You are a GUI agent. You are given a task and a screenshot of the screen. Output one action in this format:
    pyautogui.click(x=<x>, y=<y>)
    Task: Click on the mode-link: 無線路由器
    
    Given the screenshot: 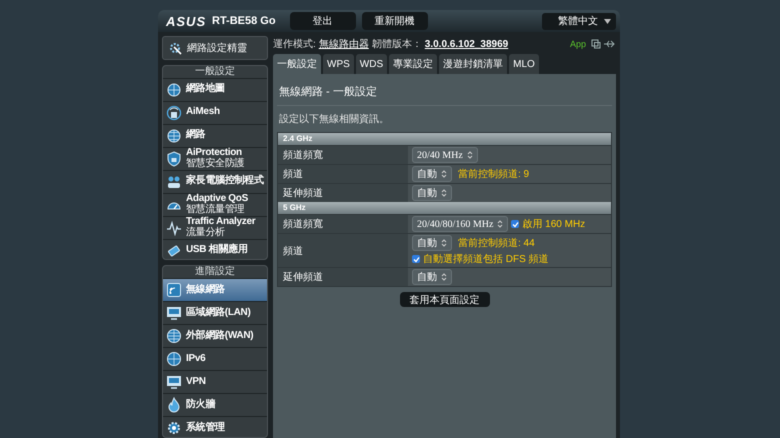 What is the action you would take?
    pyautogui.click(x=343, y=44)
    